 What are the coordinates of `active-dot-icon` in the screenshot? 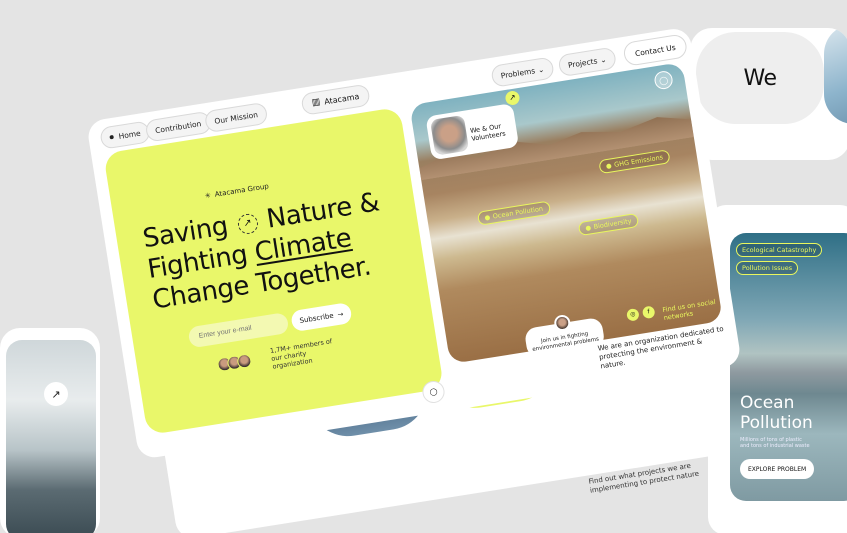 It's located at (111, 137).